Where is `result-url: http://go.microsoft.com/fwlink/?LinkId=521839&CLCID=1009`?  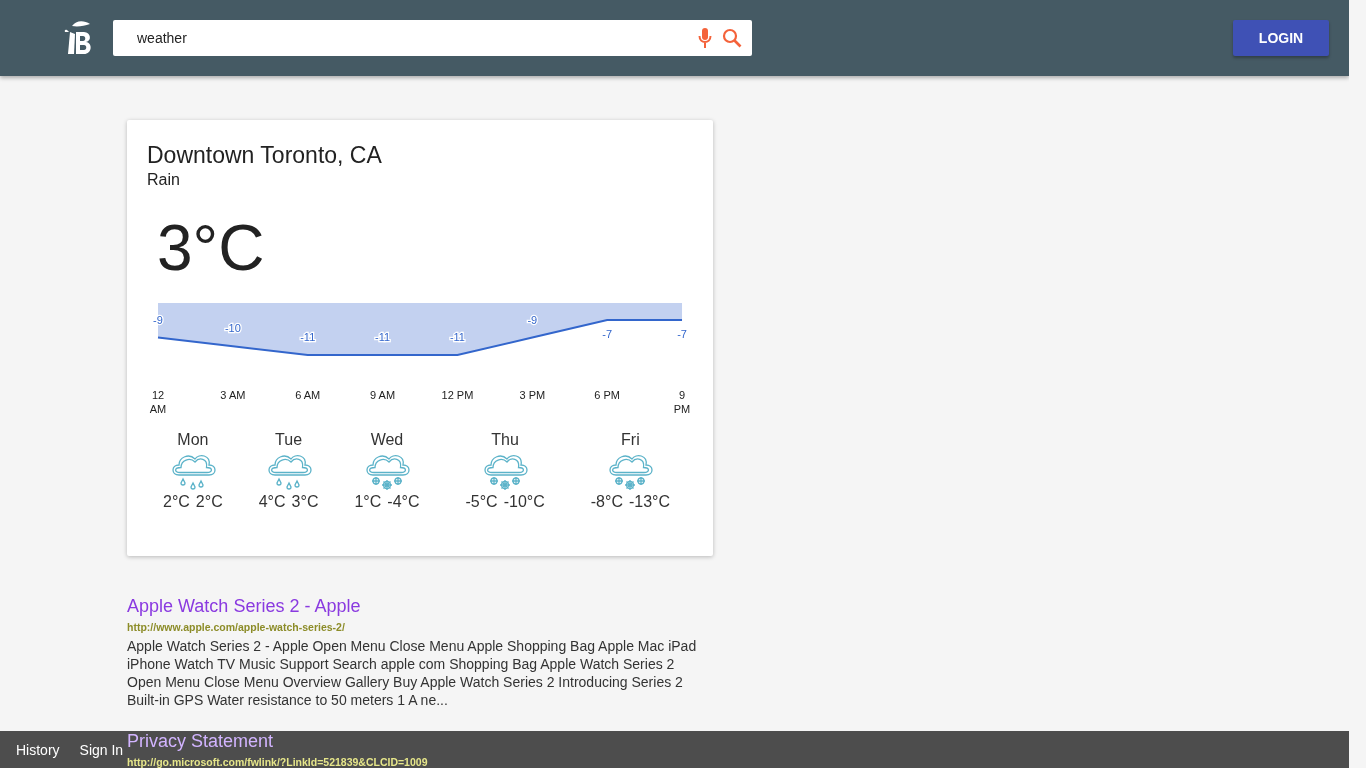
result-url: http://go.microsoft.com/fwlink/?LinkId=521839&CLCID=1009 is located at coordinates (278, 762).